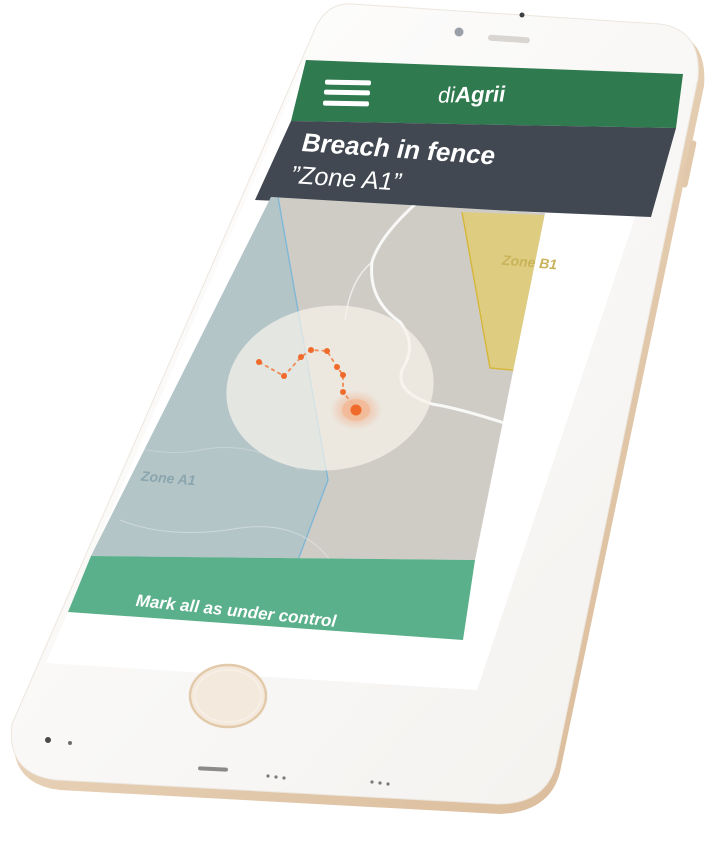 The image size is (728, 858). What do you see at coordinates (228, 696) in the screenshot?
I see `home-button-hit` at bounding box center [228, 696].